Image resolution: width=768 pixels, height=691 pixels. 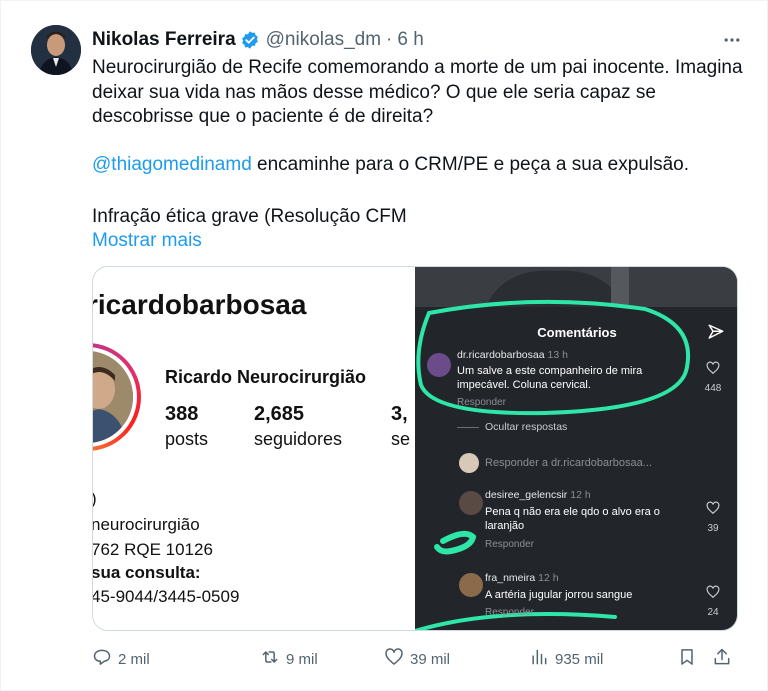 What do you see at coordinates (182, 414) in the screenshot?
I see `profile-posts-count: 388` at bounding box center [182, 414].